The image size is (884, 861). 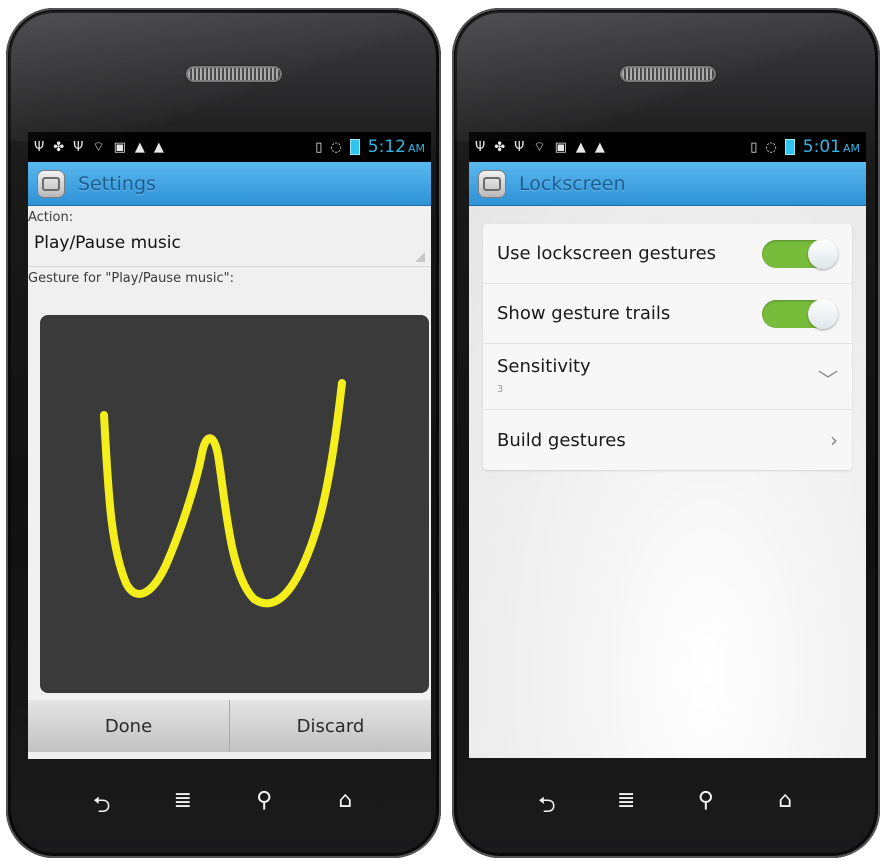 What do you see at coordinates (51, 217) in the screenshot?
I see `action-label: Action:` at bounding box center [51, 217].